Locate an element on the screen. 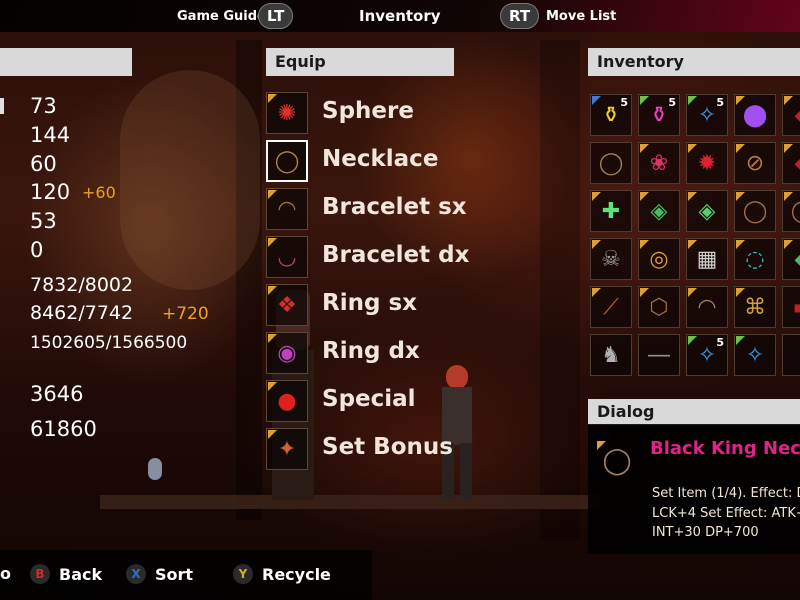 The width and height of the screenshot is (800, 600). sort-action: X Sort is located at coordinates (159, 574).